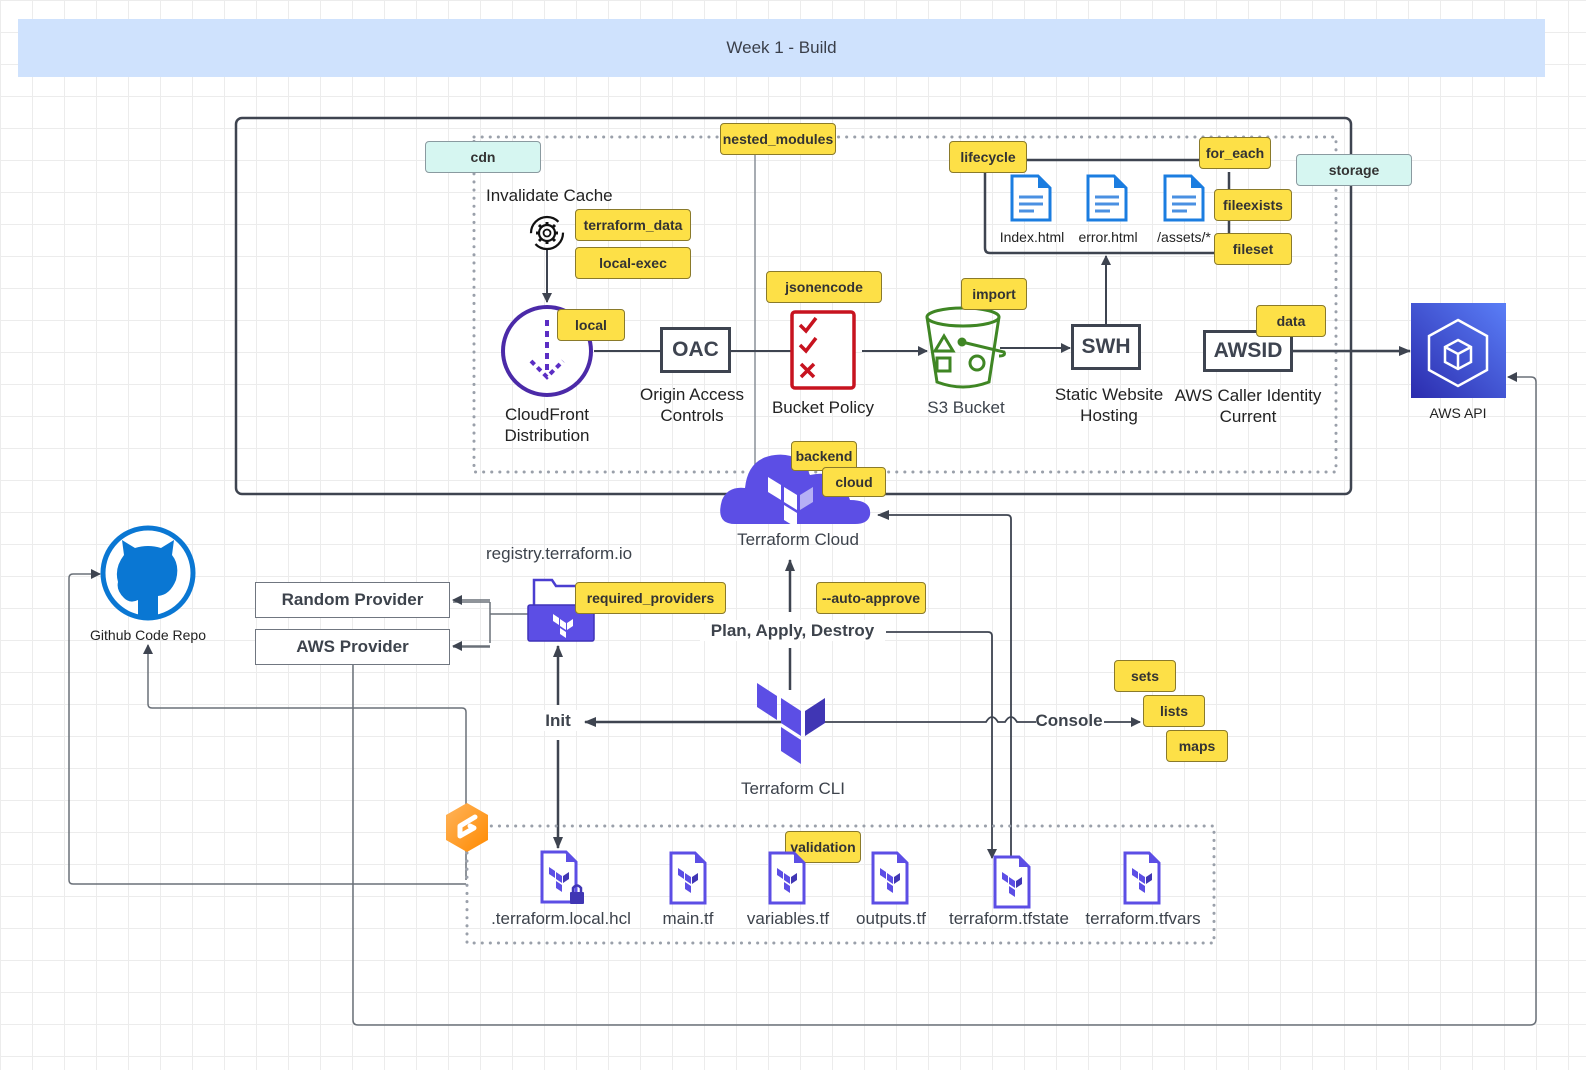 The width and height of the screenshot is (1586, 1070). What do you see at coordinates (871, 598) in the screenshot?
I see `tag-auto-approve: --auto-approve` at bounding box center [871, 598].